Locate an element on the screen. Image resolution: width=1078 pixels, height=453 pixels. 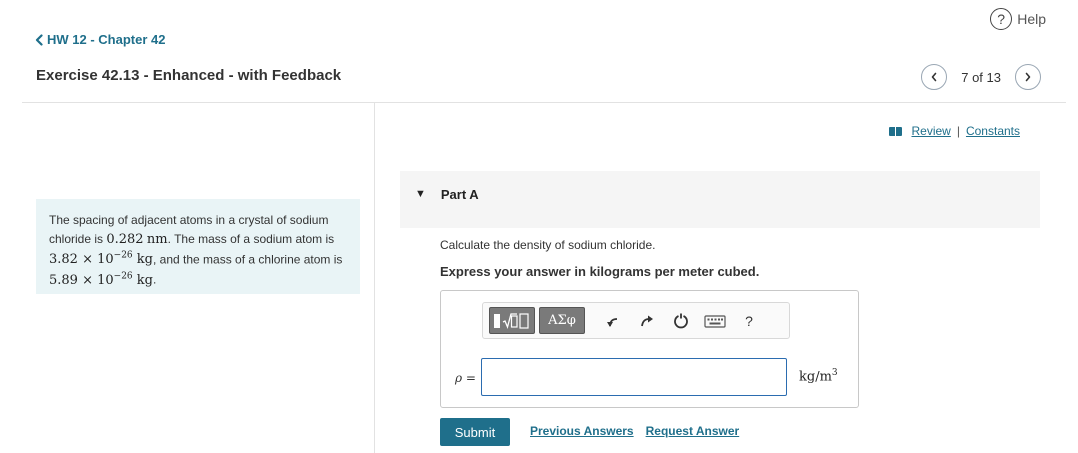
units-base: kg/m is located at coordinates (815, 377).